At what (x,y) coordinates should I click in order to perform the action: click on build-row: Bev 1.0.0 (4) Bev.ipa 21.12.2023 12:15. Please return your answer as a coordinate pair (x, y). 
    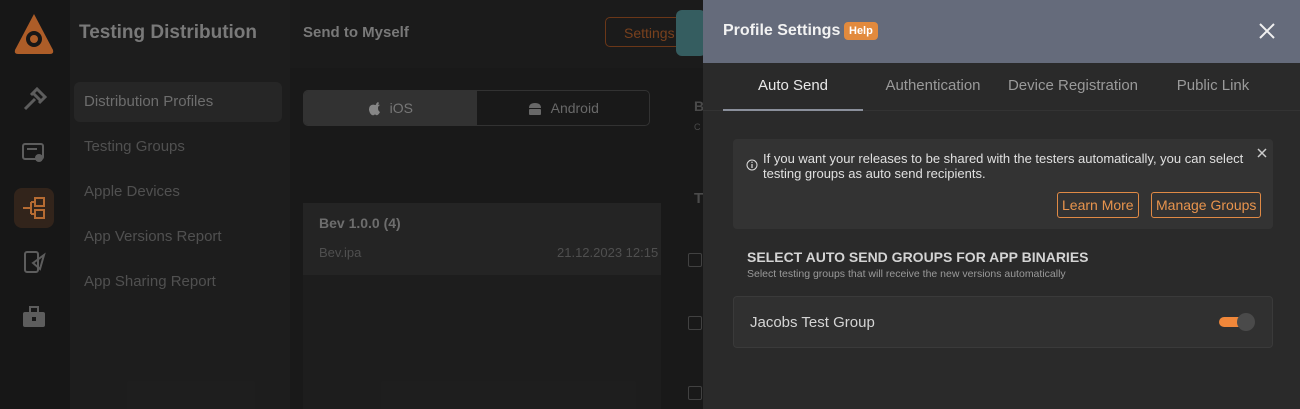
    Looking at the image, I should click on (482, 239).